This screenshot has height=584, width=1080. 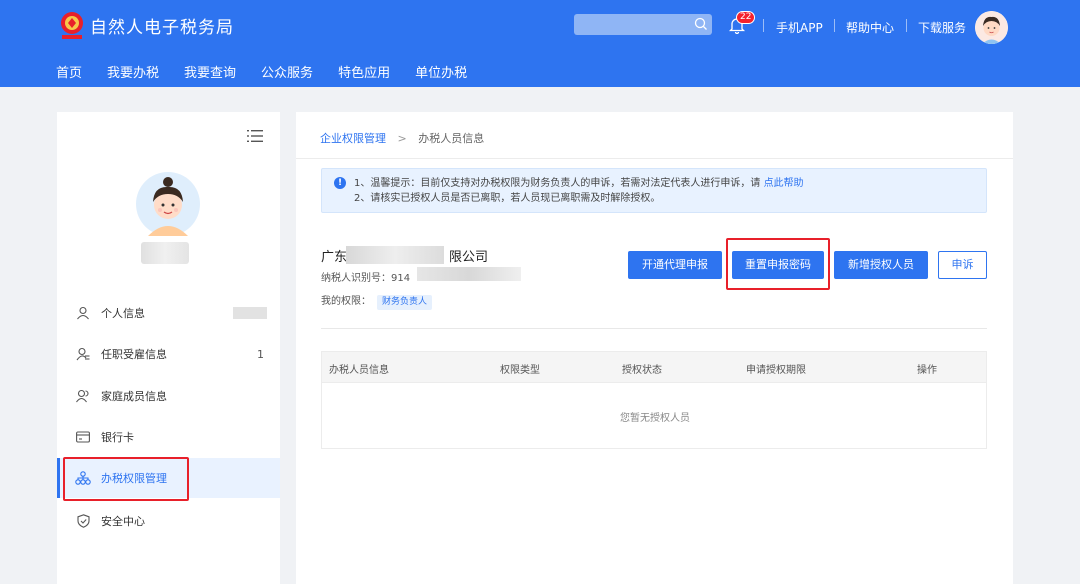 What do you see at coordinates (168, 204) in the screenshot?
I see `profile-avatar` at bounding box center [168, 204].